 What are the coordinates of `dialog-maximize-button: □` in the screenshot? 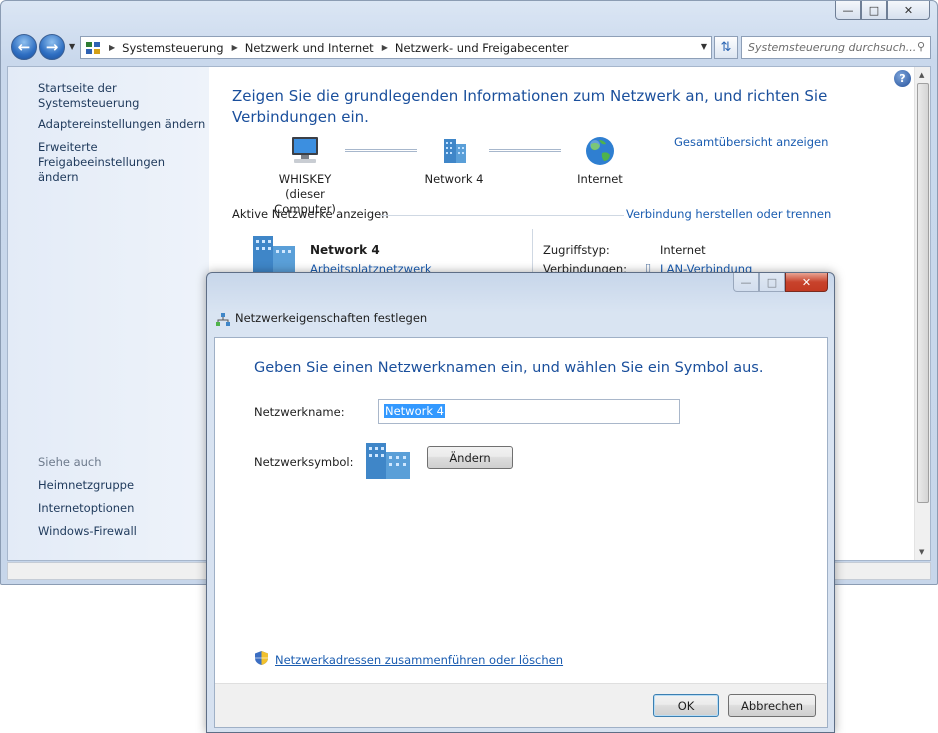 It's located at (772, 282).